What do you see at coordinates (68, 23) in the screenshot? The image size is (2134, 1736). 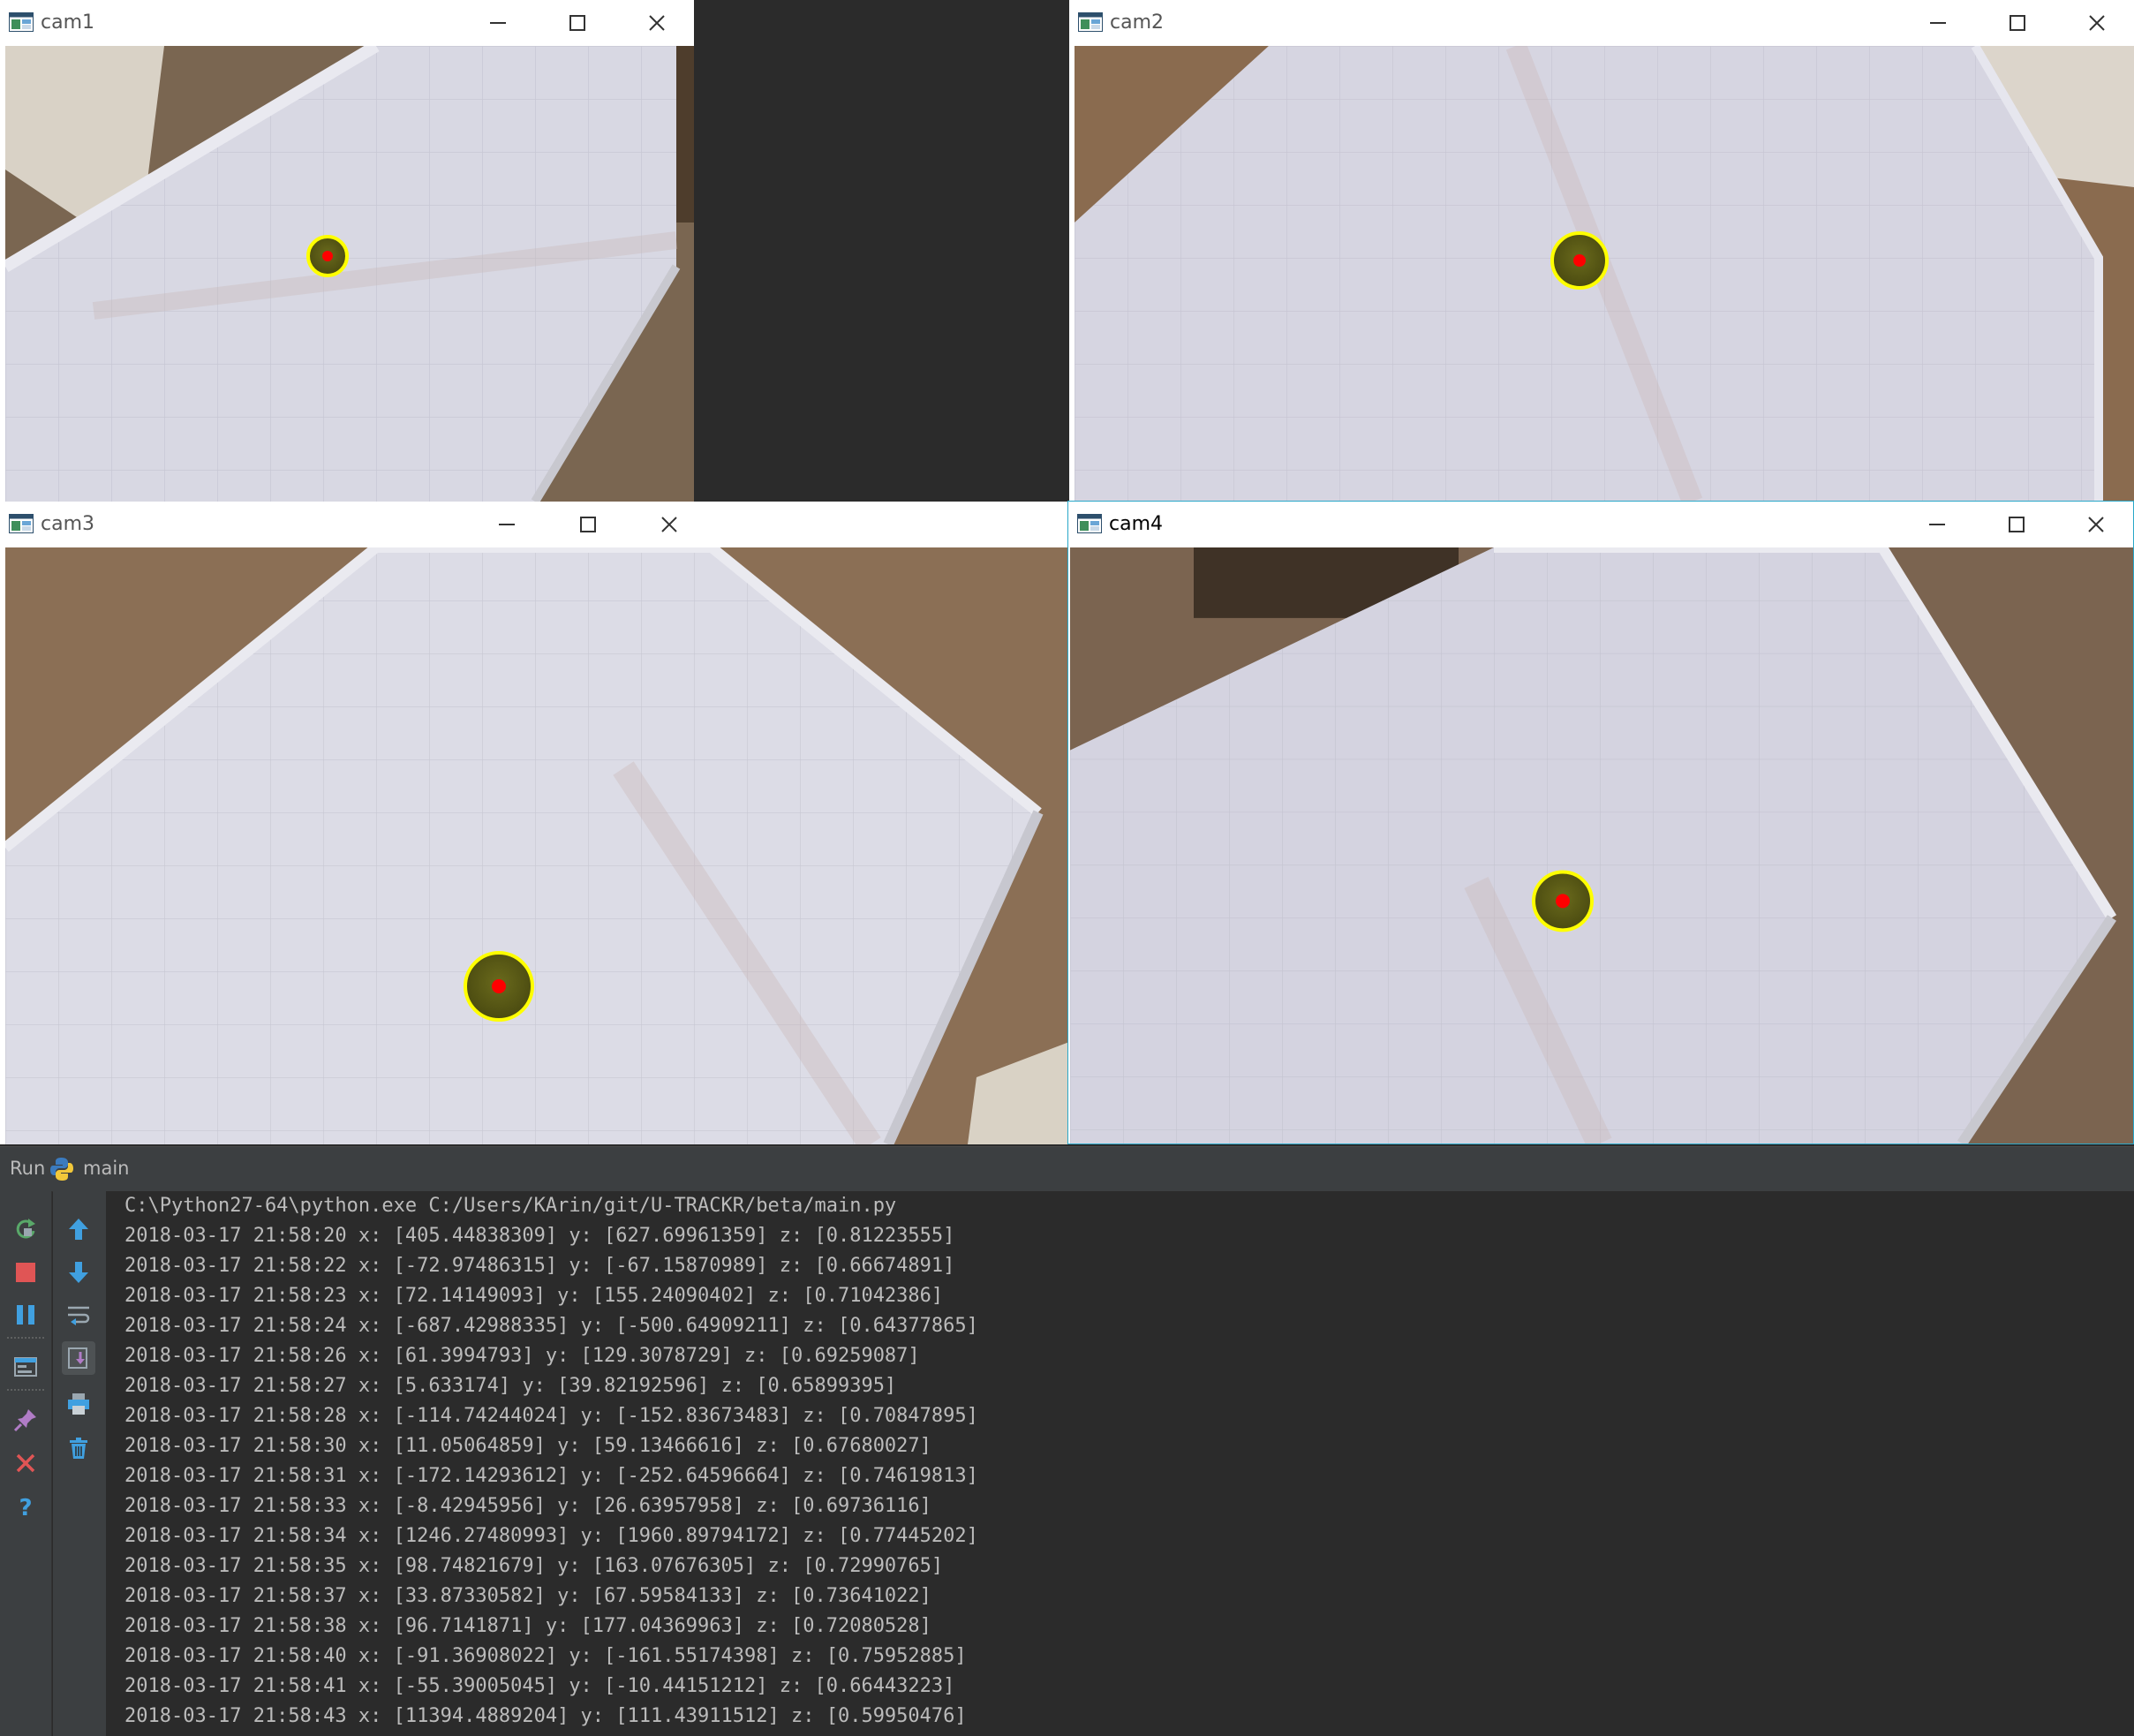 I see `window-title: cam1` at bounding box center [68, 23].